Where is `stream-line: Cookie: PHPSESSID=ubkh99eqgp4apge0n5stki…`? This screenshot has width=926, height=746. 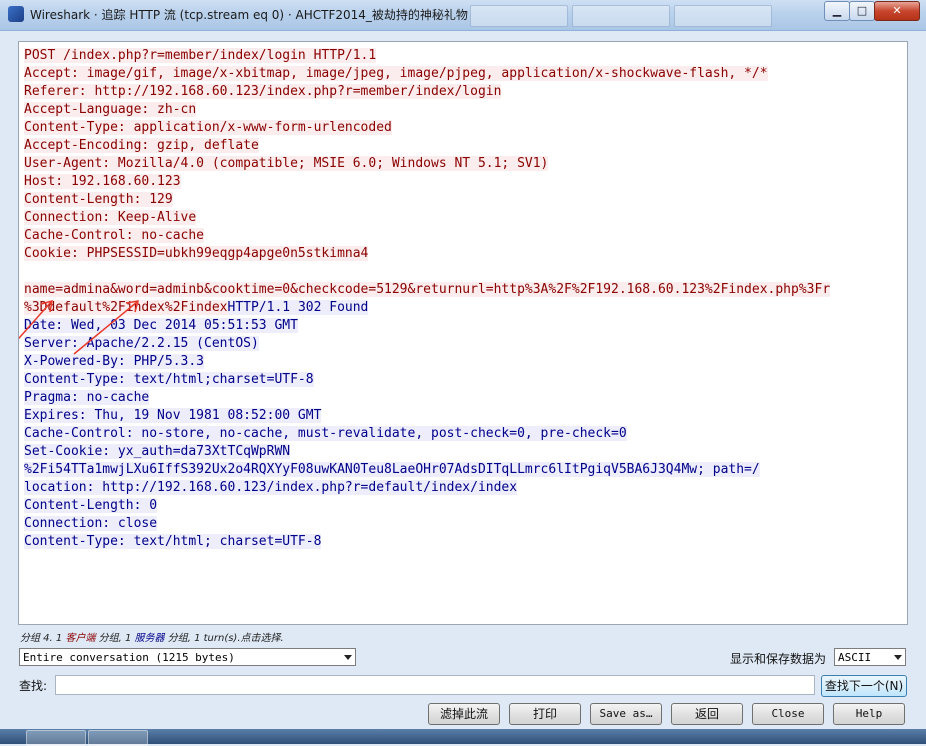
stream-line: Cookie: PHPSESSID=ubkh99eqgp4apge0n5stki… is located at coordinates (427, 254).